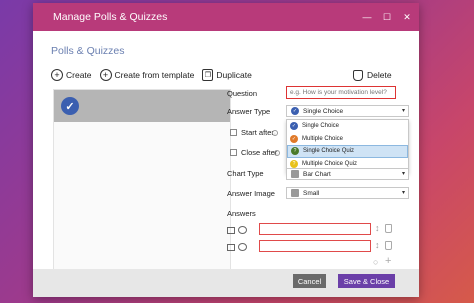  What do you see at coordinates (379, 75) in the screenshot?
I see `delete-label: Delete` at bounding box center [379, 75].